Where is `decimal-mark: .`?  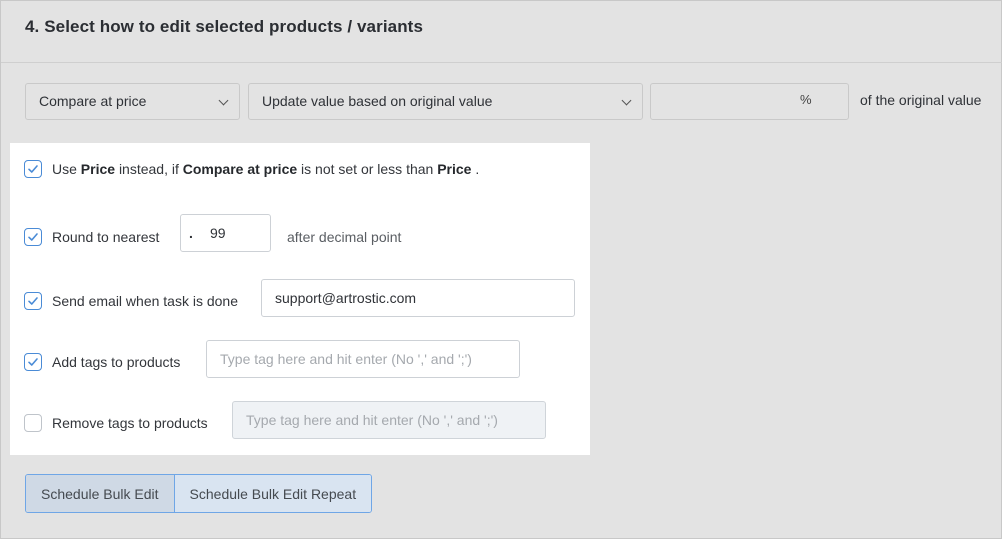
decimal-mark: . is located at coordinates (191, 233).